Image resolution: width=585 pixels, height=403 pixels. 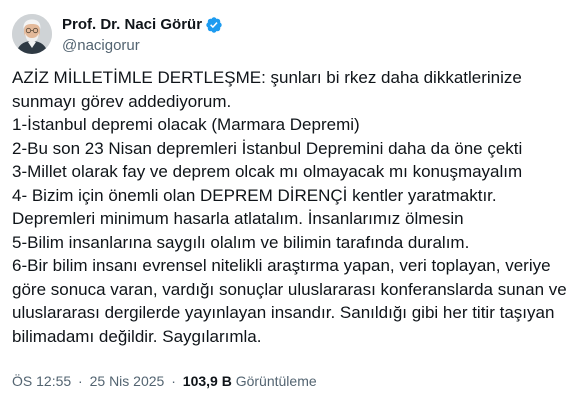 What do you see at coordinates (214, 25) in the screenshot?
I see `verified-badge-icon` at bounding box center [214, 25].